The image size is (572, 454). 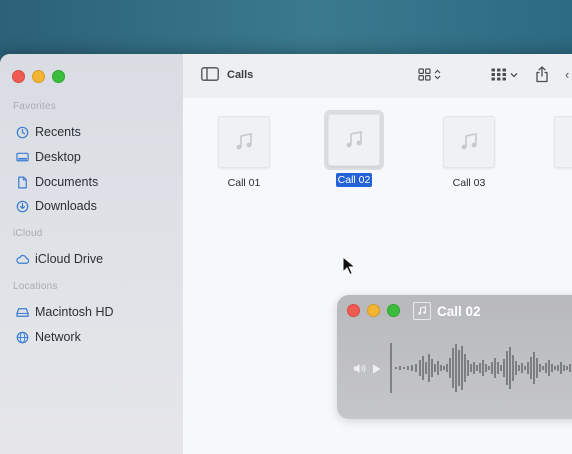 What do you see at coordinates (244, 183) in the screenshot?
I see `file-name: Call 01` at bounding box center [244, 183].